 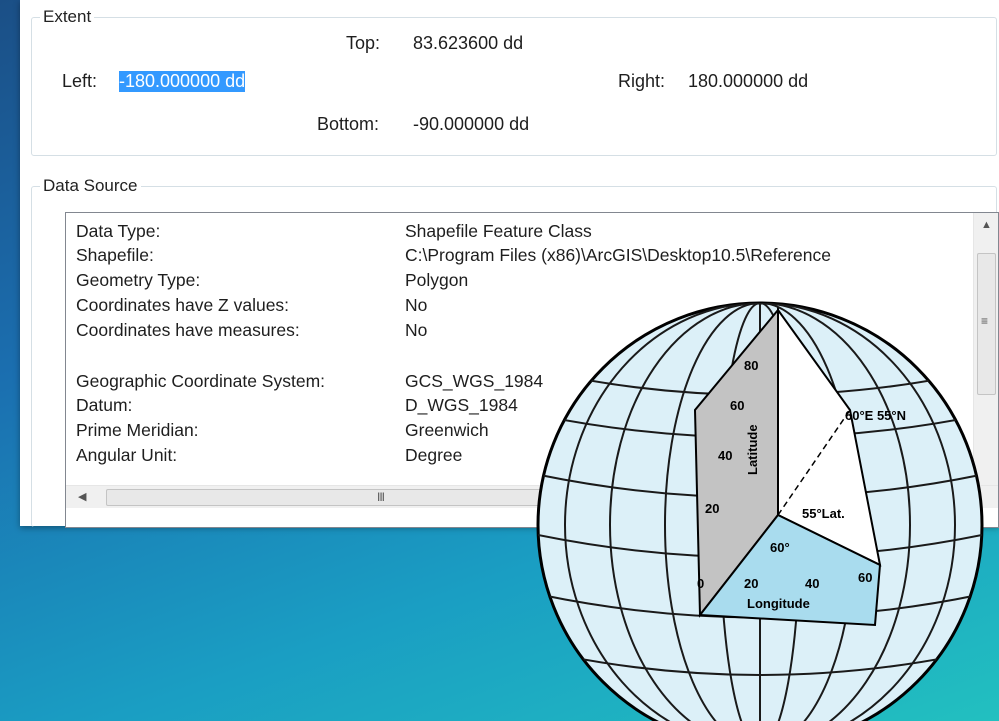 I want to click on extent-top-value: 83.623600 dd, so click(x=468, y=43).